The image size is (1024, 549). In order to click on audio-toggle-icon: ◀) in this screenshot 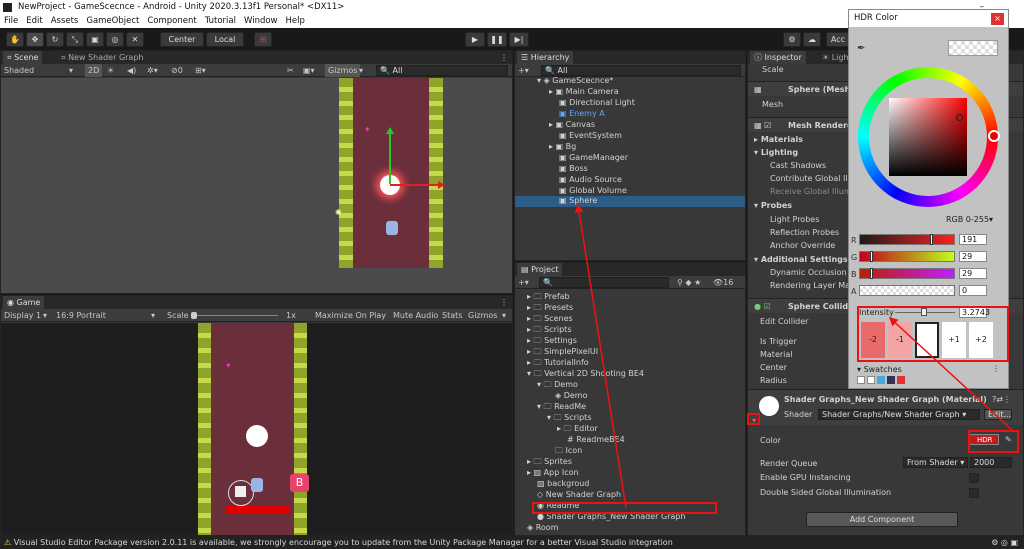, I will do `click(131, 70)`.